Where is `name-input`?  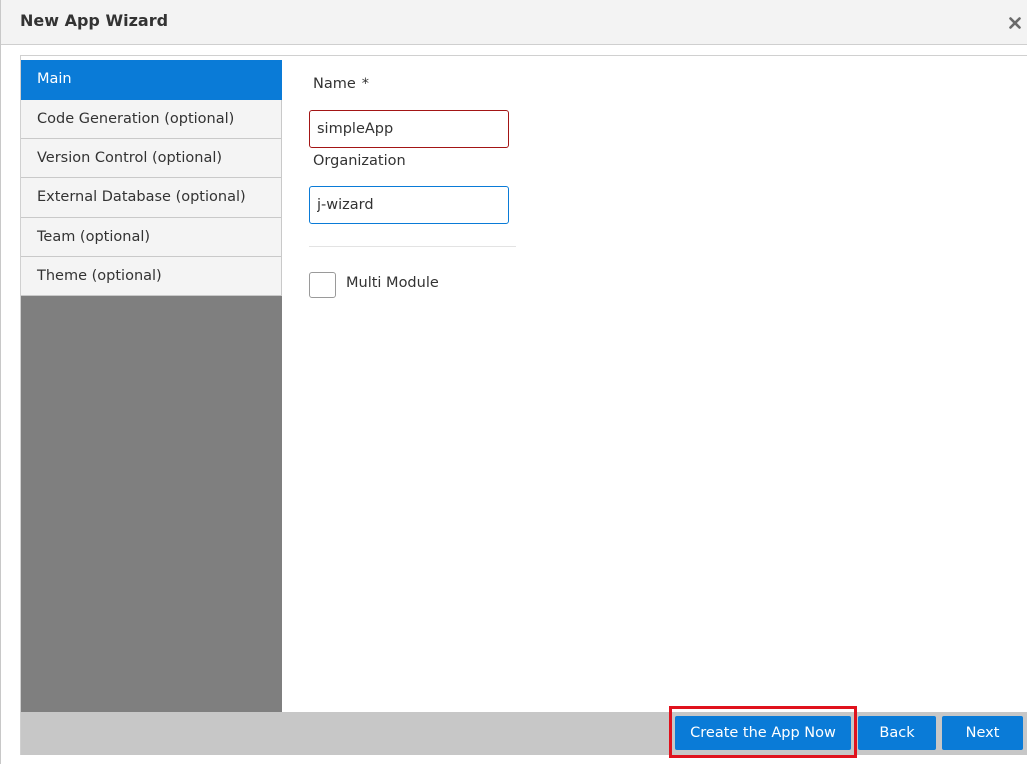 name-input is located at coordinates (409, 129).